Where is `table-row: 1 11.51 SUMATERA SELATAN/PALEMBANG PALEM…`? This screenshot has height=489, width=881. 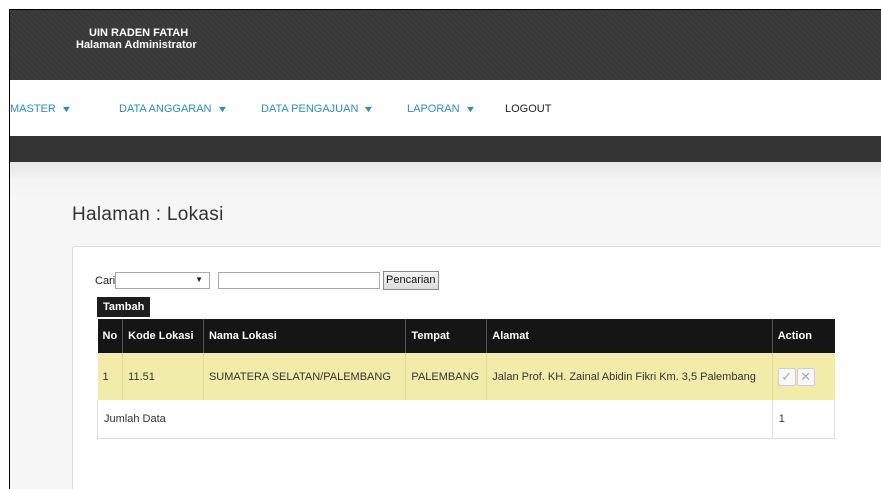 table-row: 1 11.51 SUMATERA SELATAN/PALEMBANG PALEM… is located at coordinates (466, 376).